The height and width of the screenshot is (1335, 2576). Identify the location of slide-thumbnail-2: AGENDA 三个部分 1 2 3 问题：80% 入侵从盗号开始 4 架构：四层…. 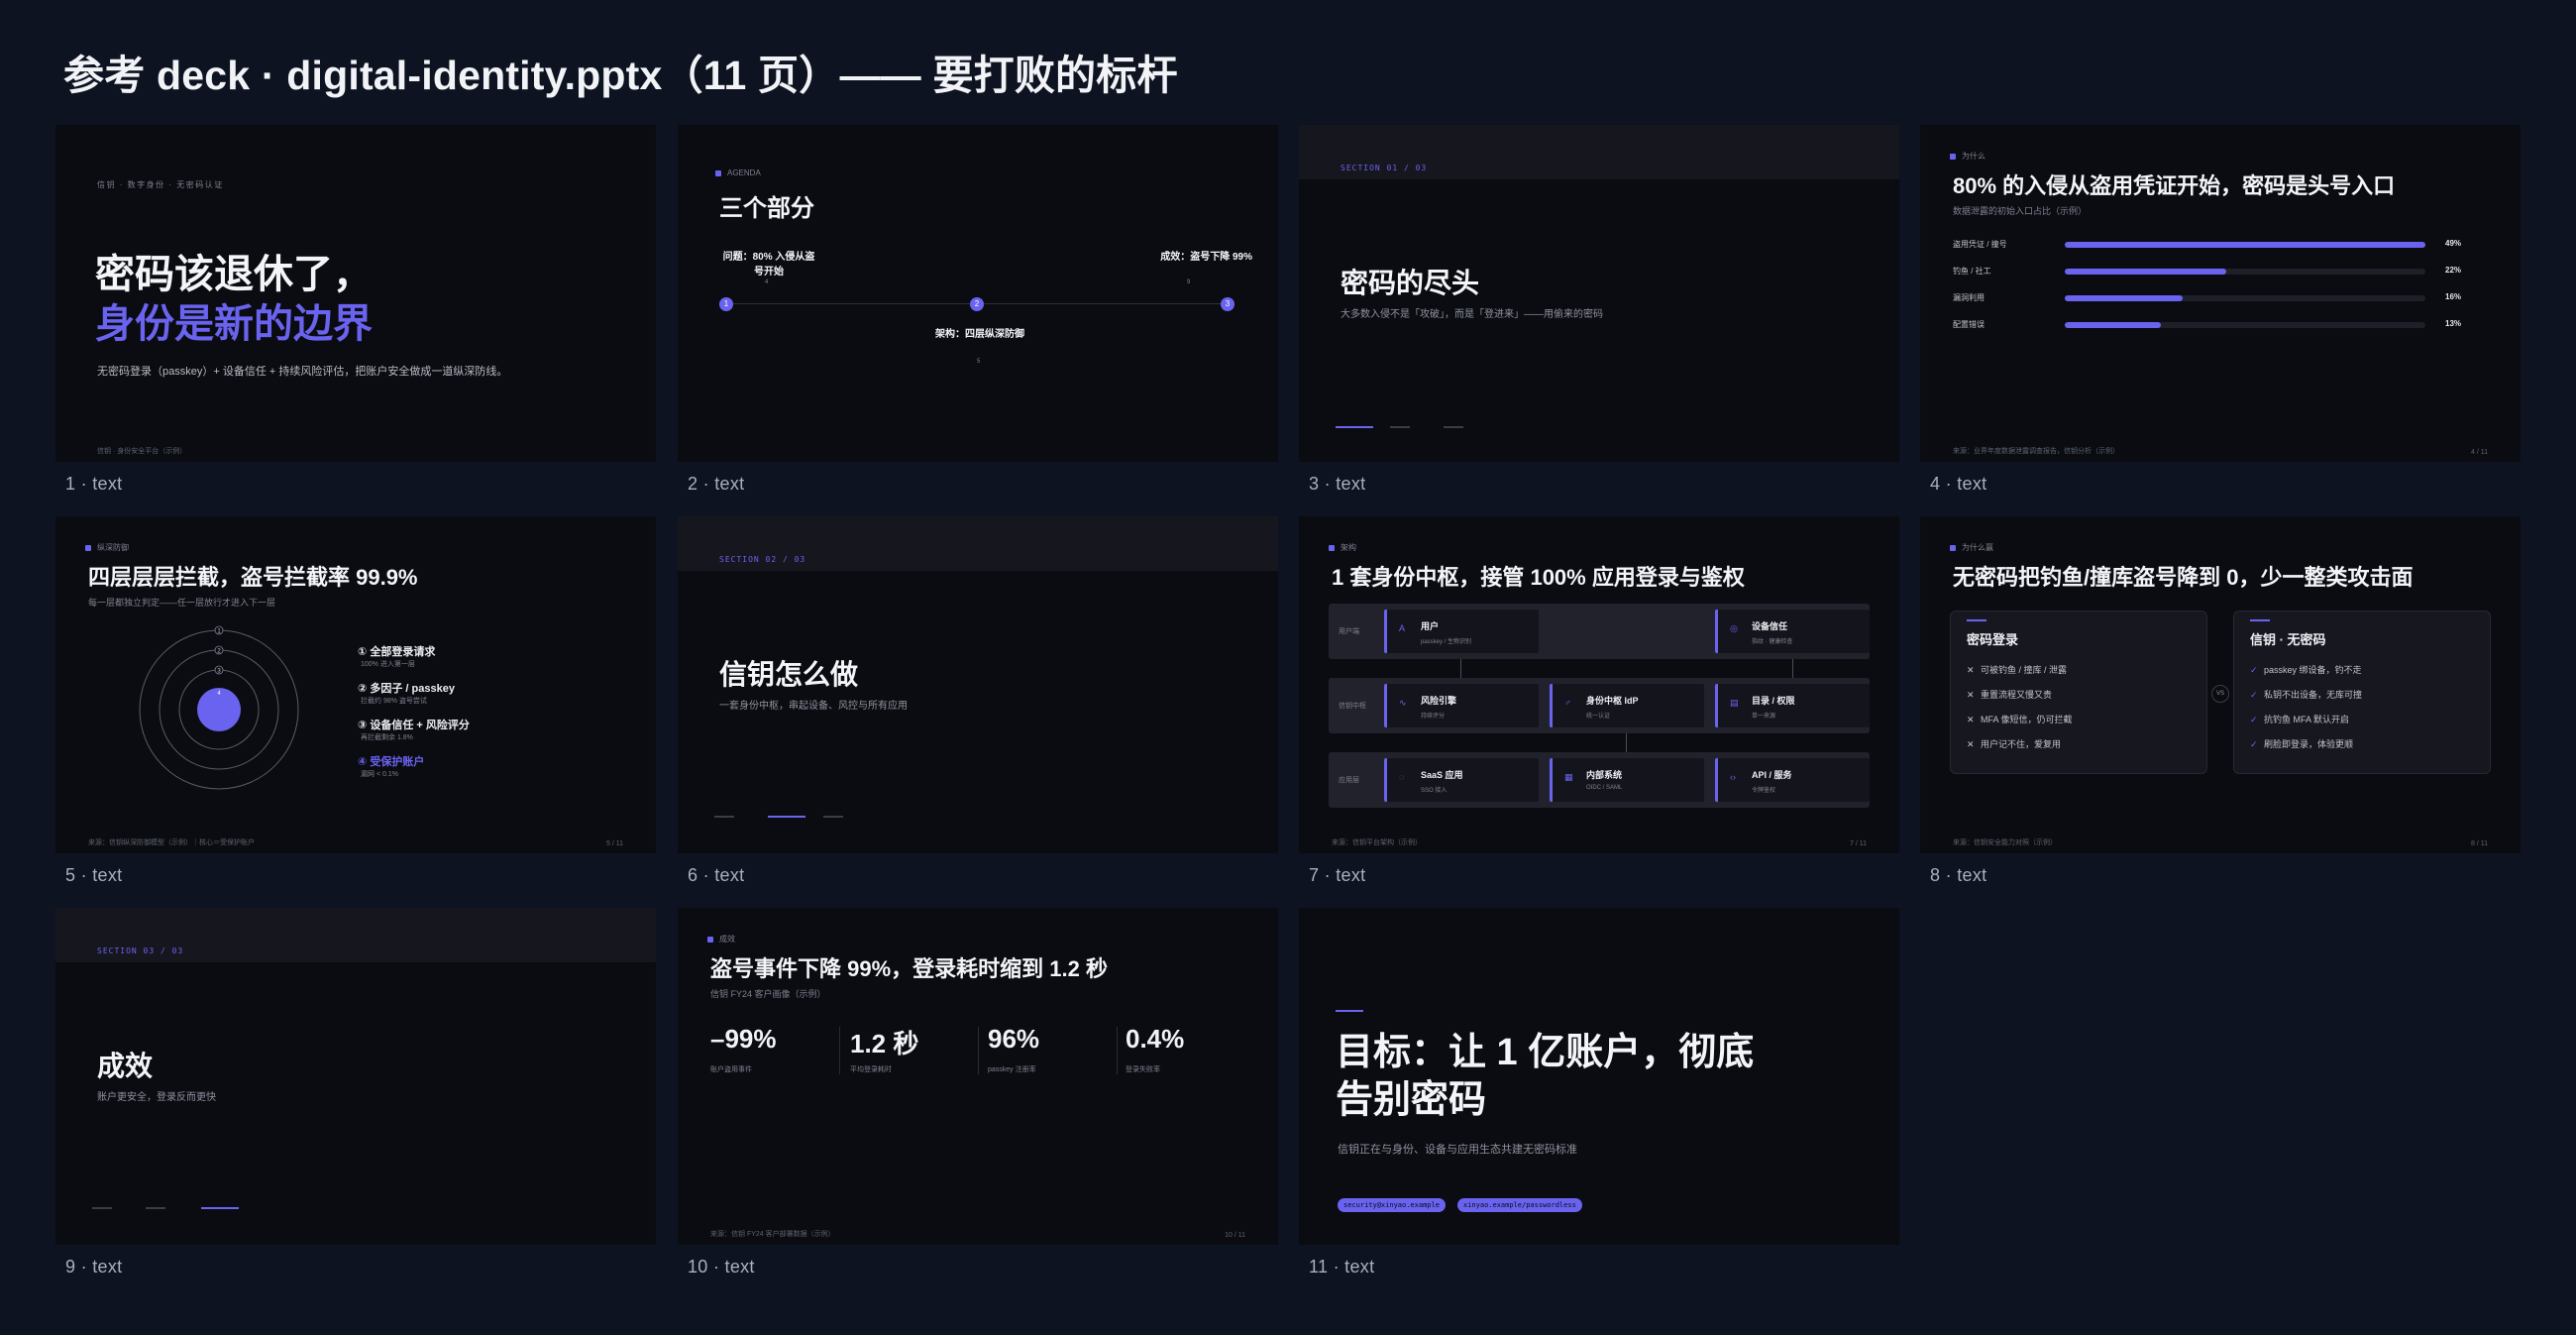
(978, 293).